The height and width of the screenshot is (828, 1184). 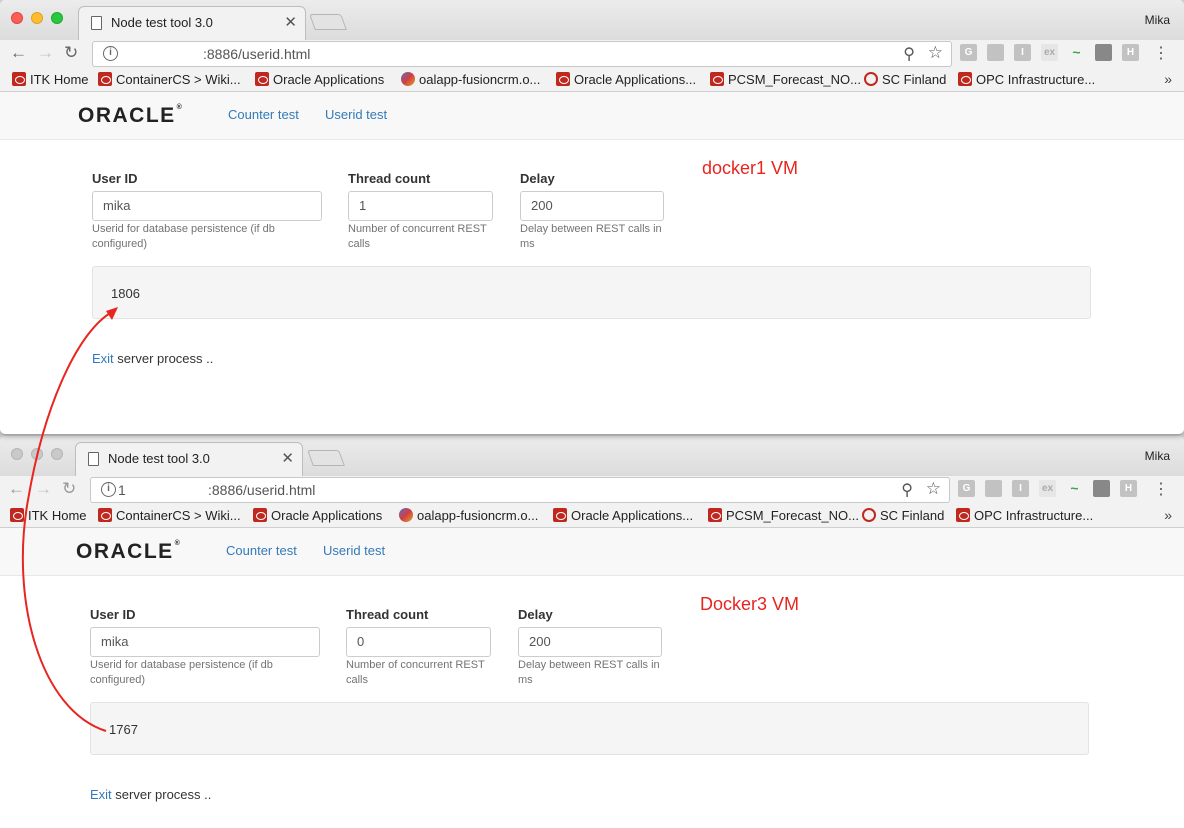 What do you see at coordinates (589, 672) in the screenshot?
I see `delay-help: Delay between REST calls in ms` at bounding box center [589, 672].